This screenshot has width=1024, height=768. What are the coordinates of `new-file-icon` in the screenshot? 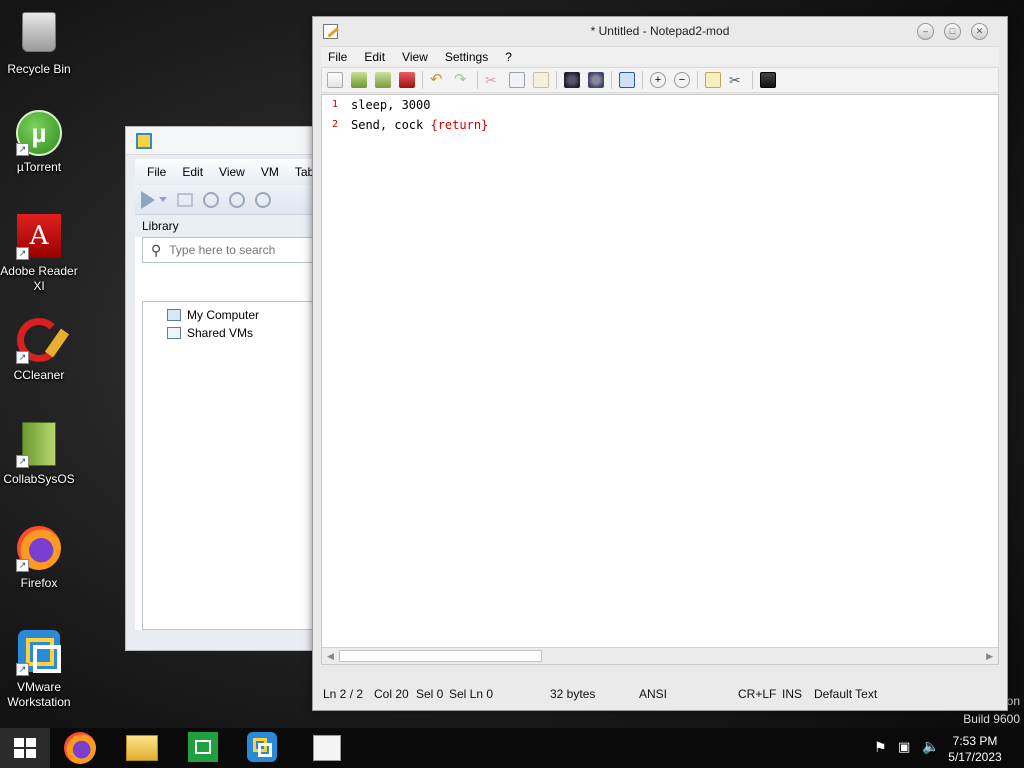 It's located at (335, 80).